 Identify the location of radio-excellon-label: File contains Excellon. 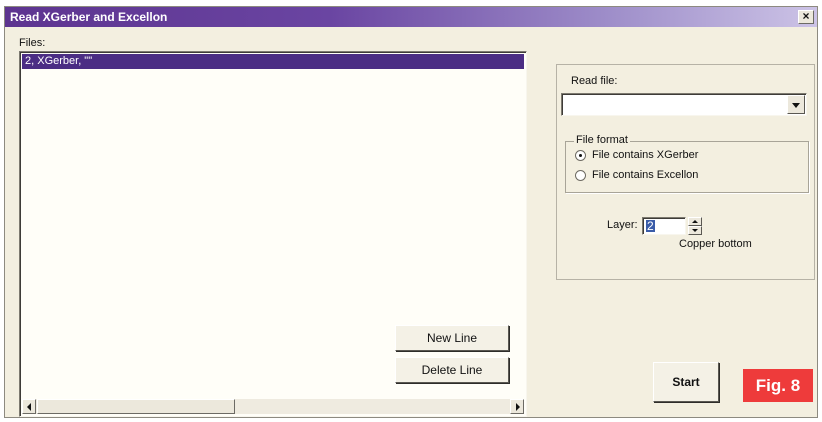
(645, 175).